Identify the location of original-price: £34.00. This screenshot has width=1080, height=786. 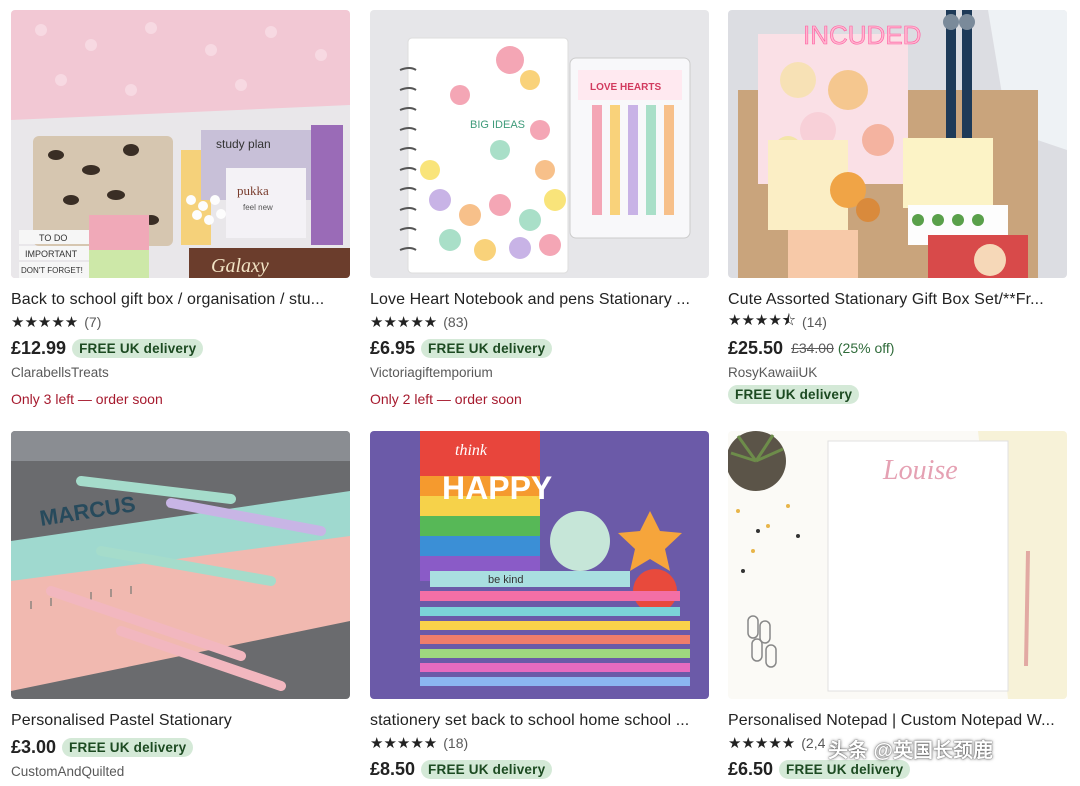
(812, 348).